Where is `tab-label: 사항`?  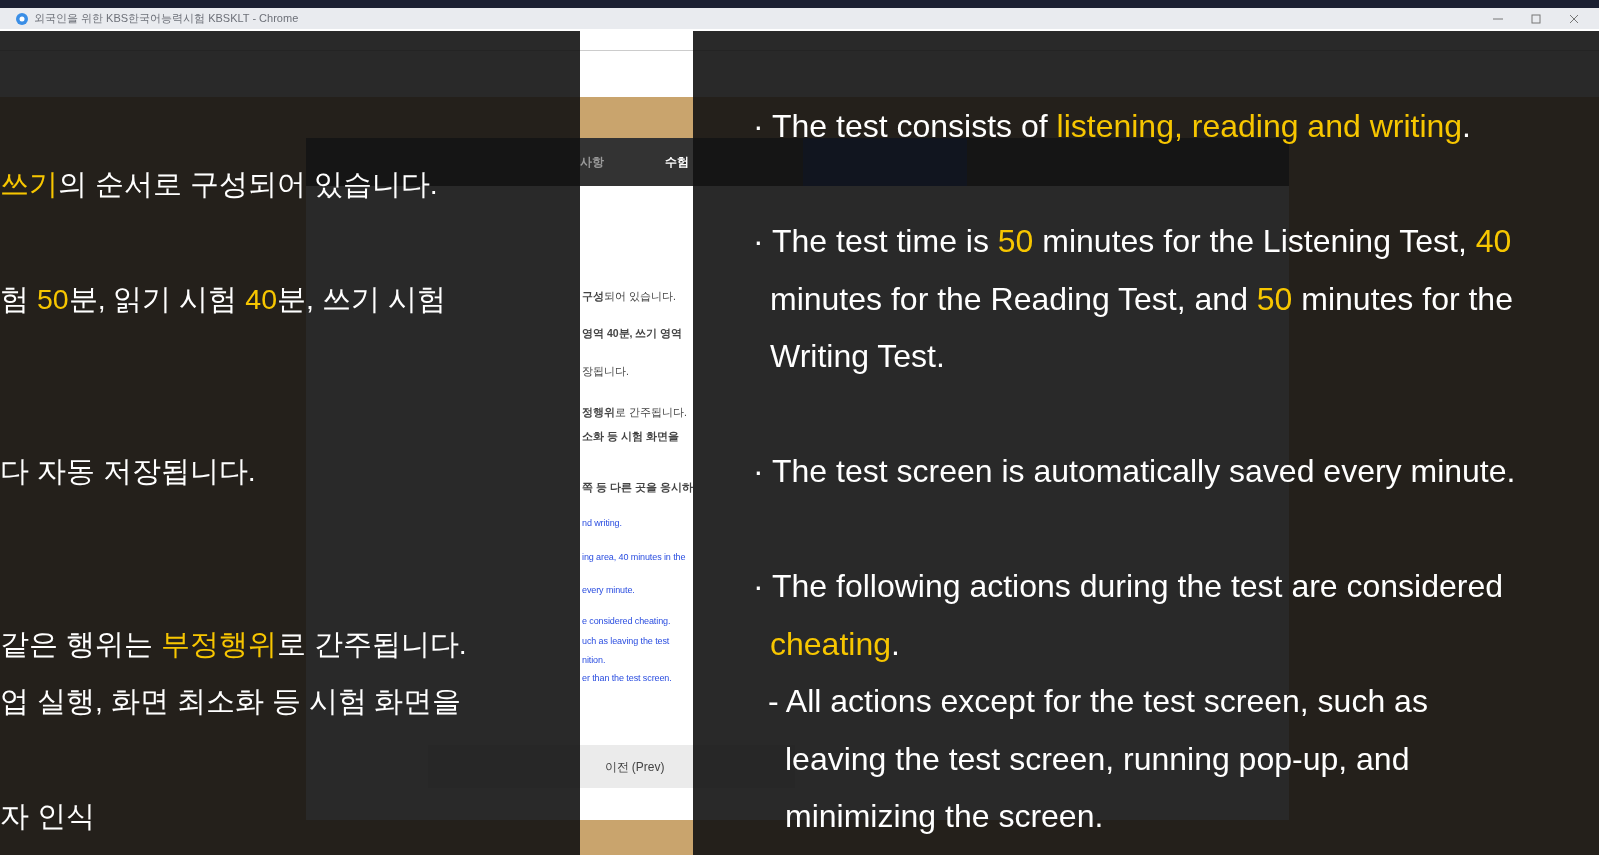
tab-label: 사항 is located at coordinates (592, 162).